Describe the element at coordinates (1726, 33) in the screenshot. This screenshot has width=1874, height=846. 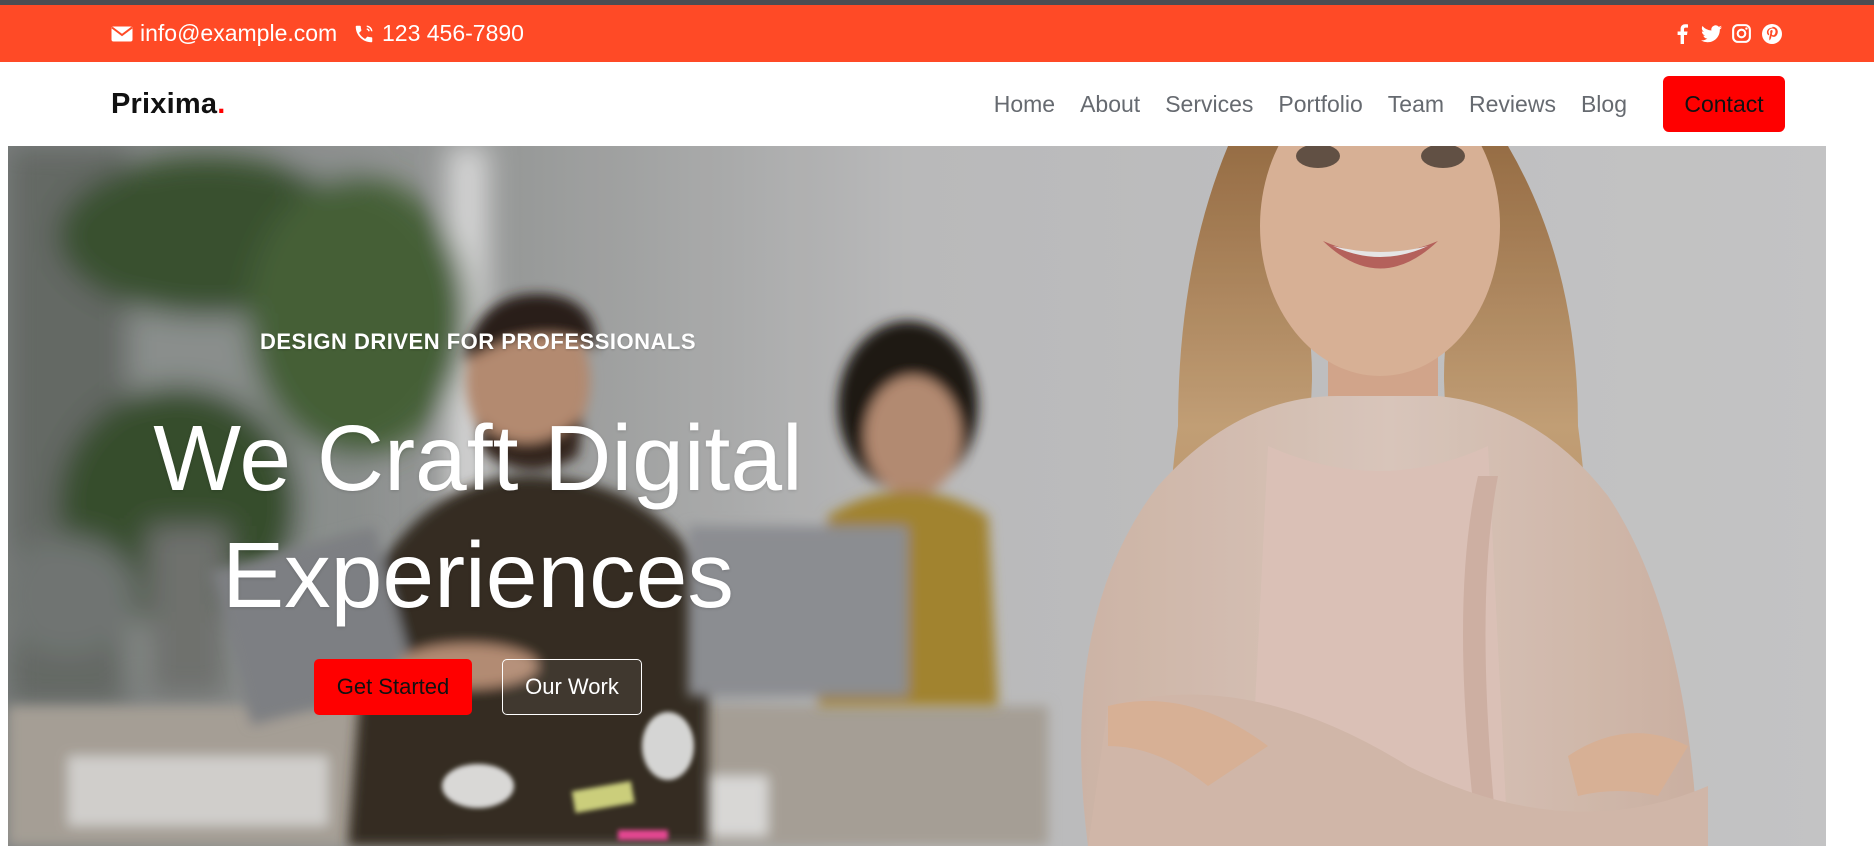
I see `social-links` at that location.